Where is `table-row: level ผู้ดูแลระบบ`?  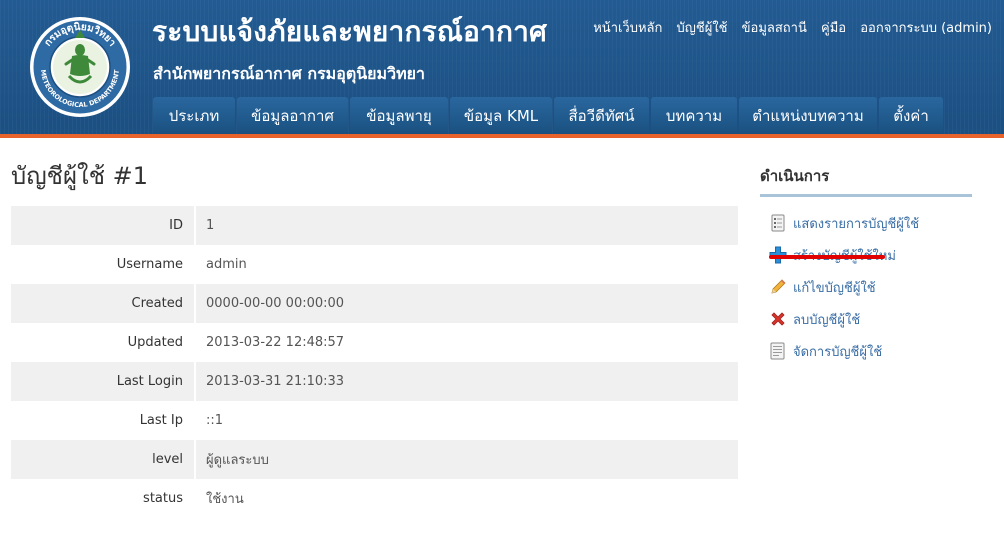 table-row: level ผู้ดูแลระบบ is located at coordinates (374, 459).